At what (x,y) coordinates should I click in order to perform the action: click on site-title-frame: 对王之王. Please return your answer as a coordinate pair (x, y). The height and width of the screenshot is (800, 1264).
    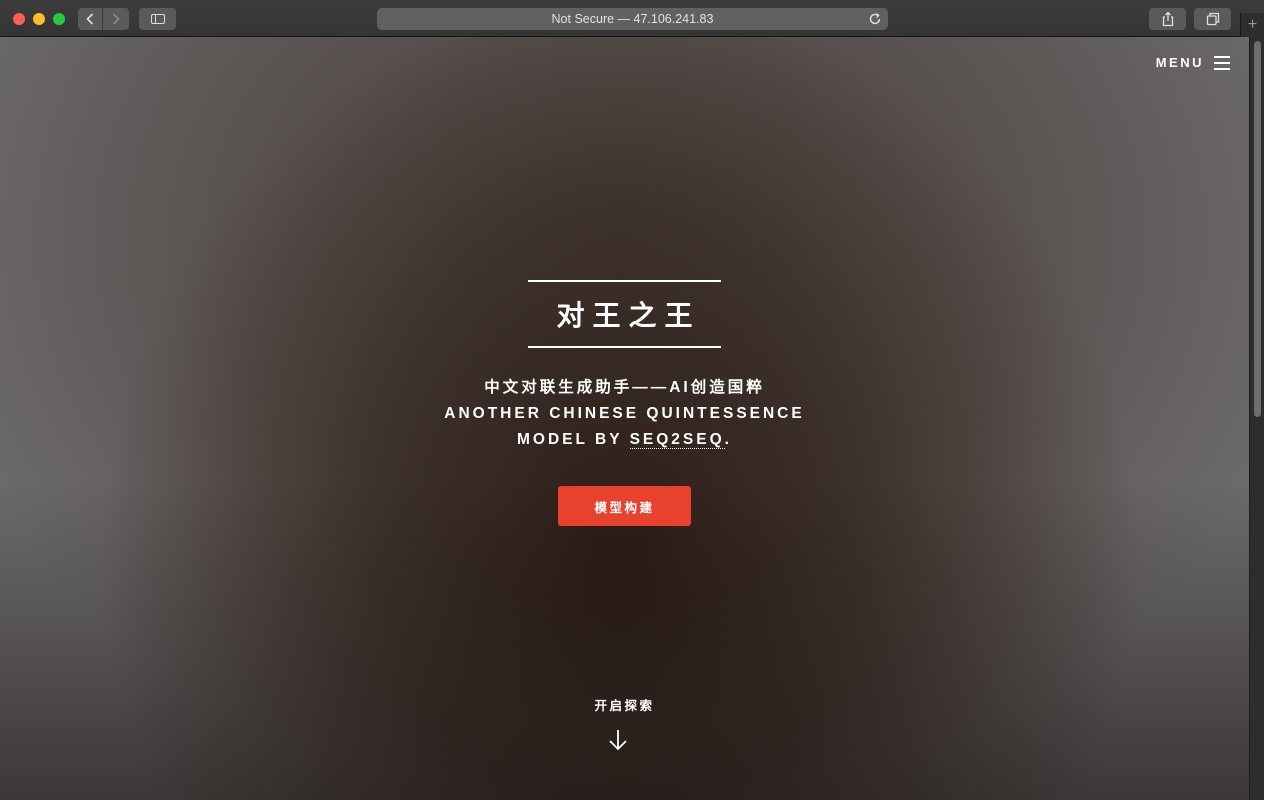
    Looking at the image, I should click on (624, 314).